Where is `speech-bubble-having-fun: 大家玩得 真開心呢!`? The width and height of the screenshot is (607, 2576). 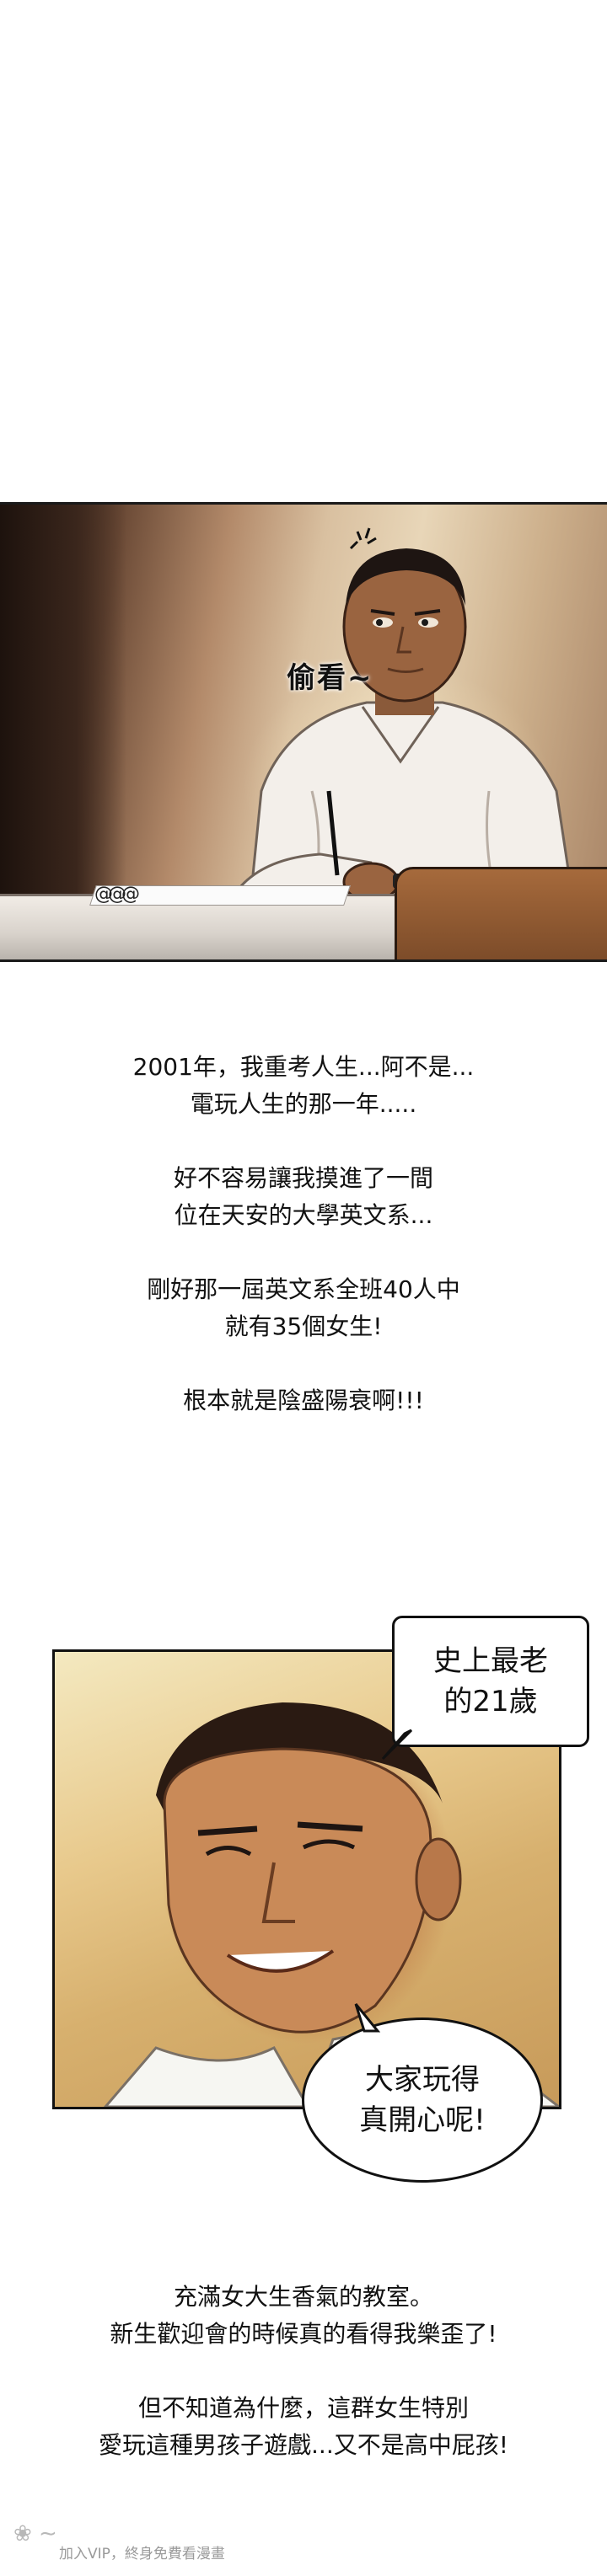
speech-bubble-having-fun: 大家玩得 真開心呢! is located at coordinates (422, 2100).